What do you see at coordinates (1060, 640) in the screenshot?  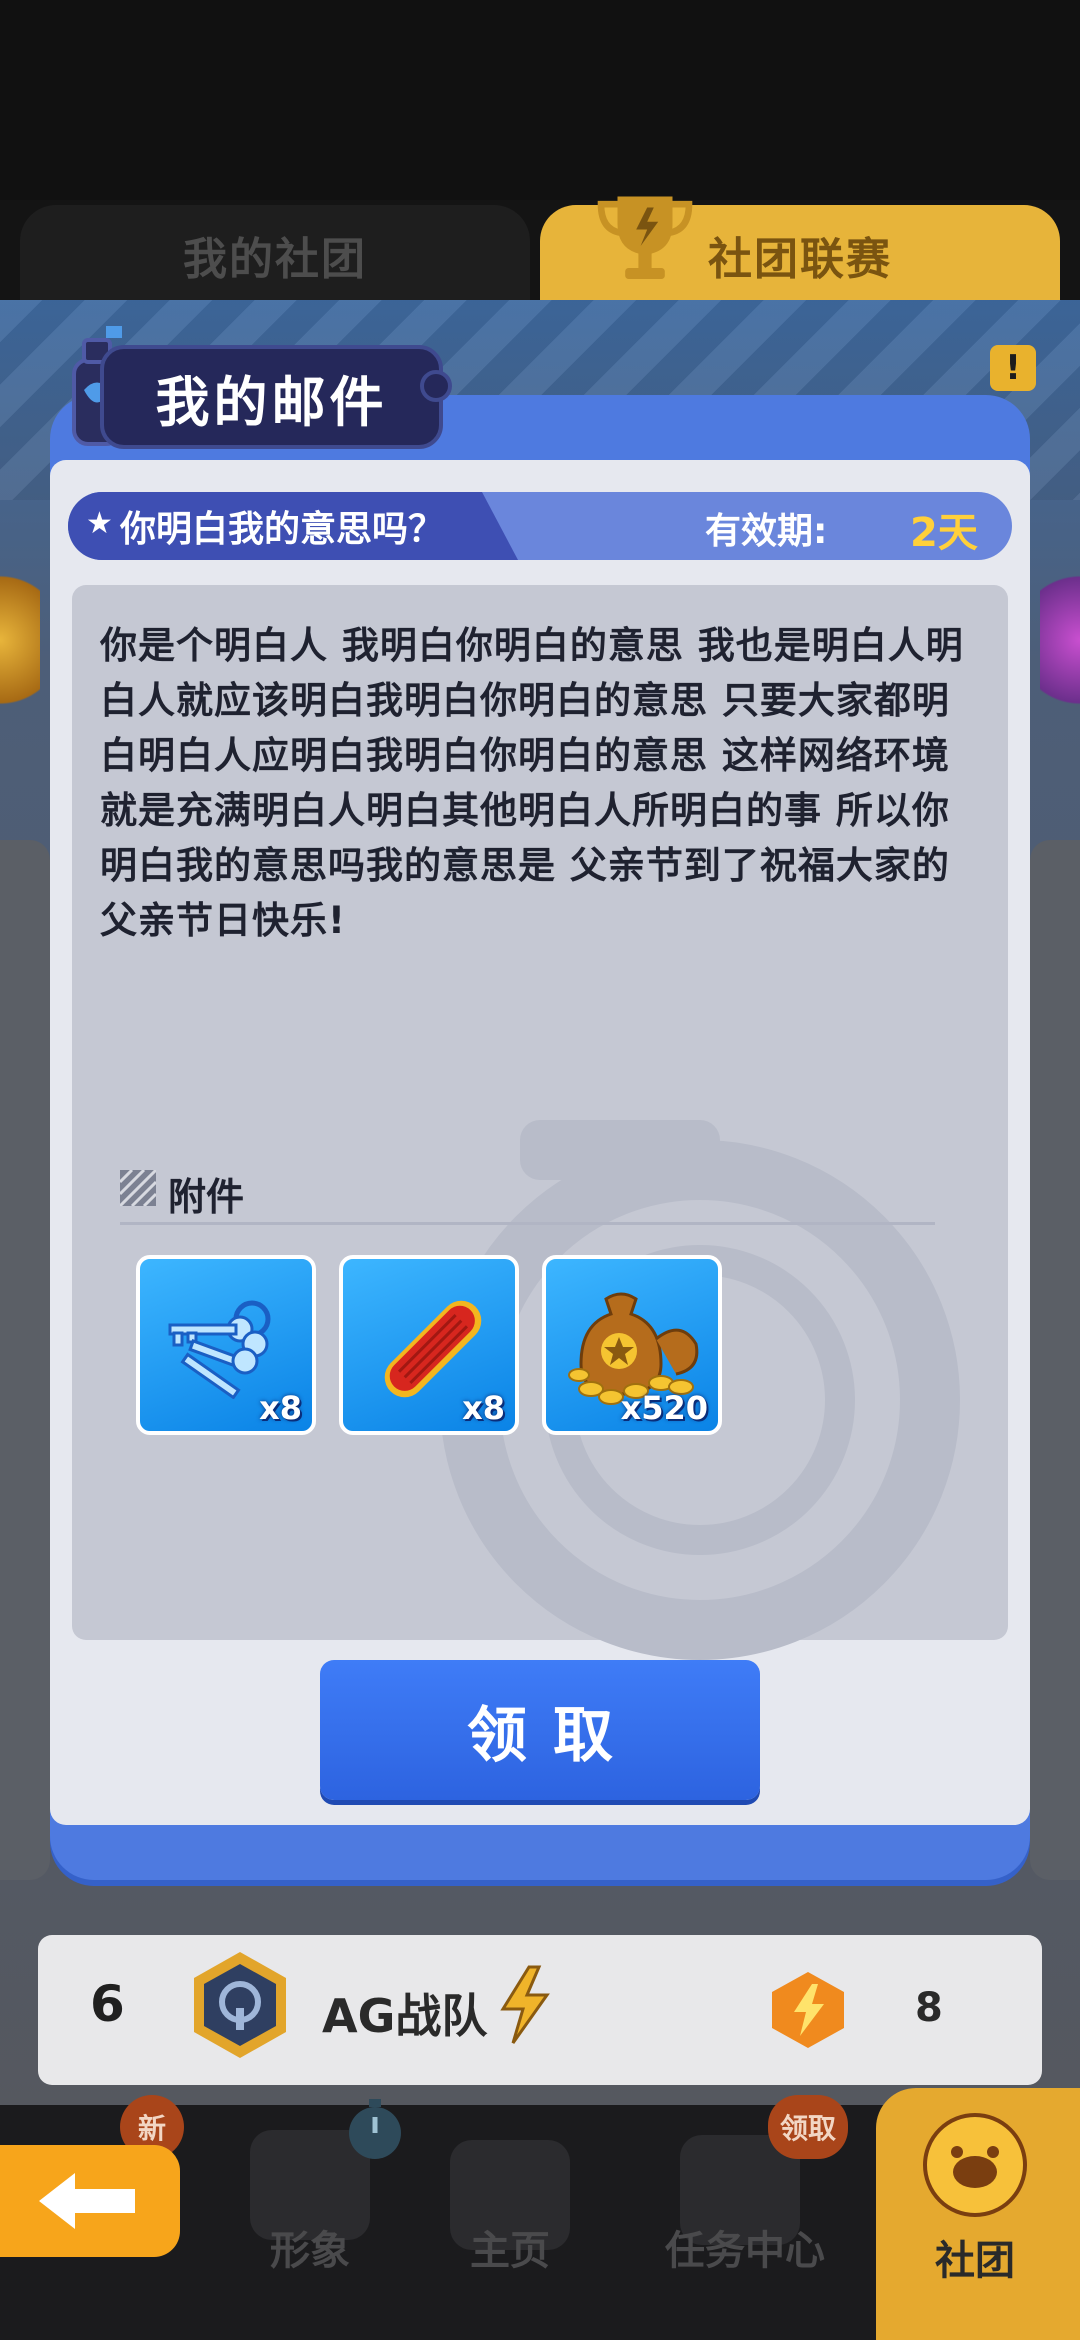 I see `gem-decoration` at bounding box center [1060, 640].